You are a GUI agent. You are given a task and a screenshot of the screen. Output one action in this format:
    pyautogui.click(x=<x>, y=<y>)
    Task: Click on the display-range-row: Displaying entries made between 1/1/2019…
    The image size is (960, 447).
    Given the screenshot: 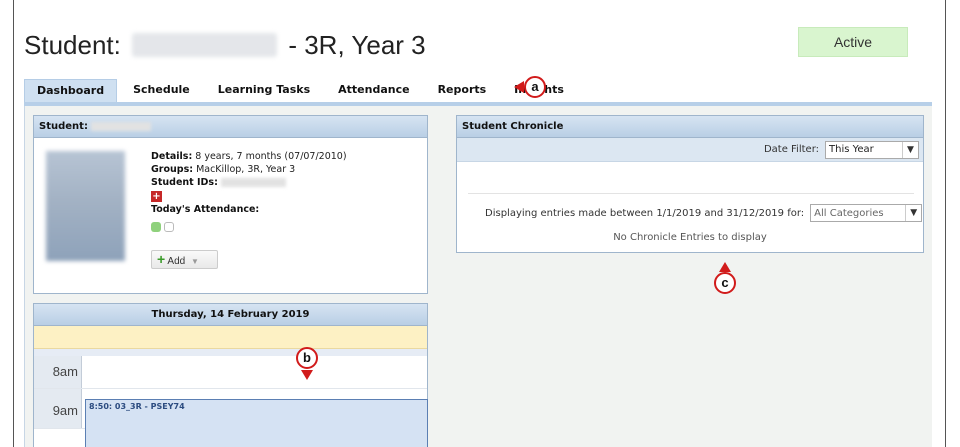 What is the action you would take?
    pyautogui.click(x=704, y=213)
    